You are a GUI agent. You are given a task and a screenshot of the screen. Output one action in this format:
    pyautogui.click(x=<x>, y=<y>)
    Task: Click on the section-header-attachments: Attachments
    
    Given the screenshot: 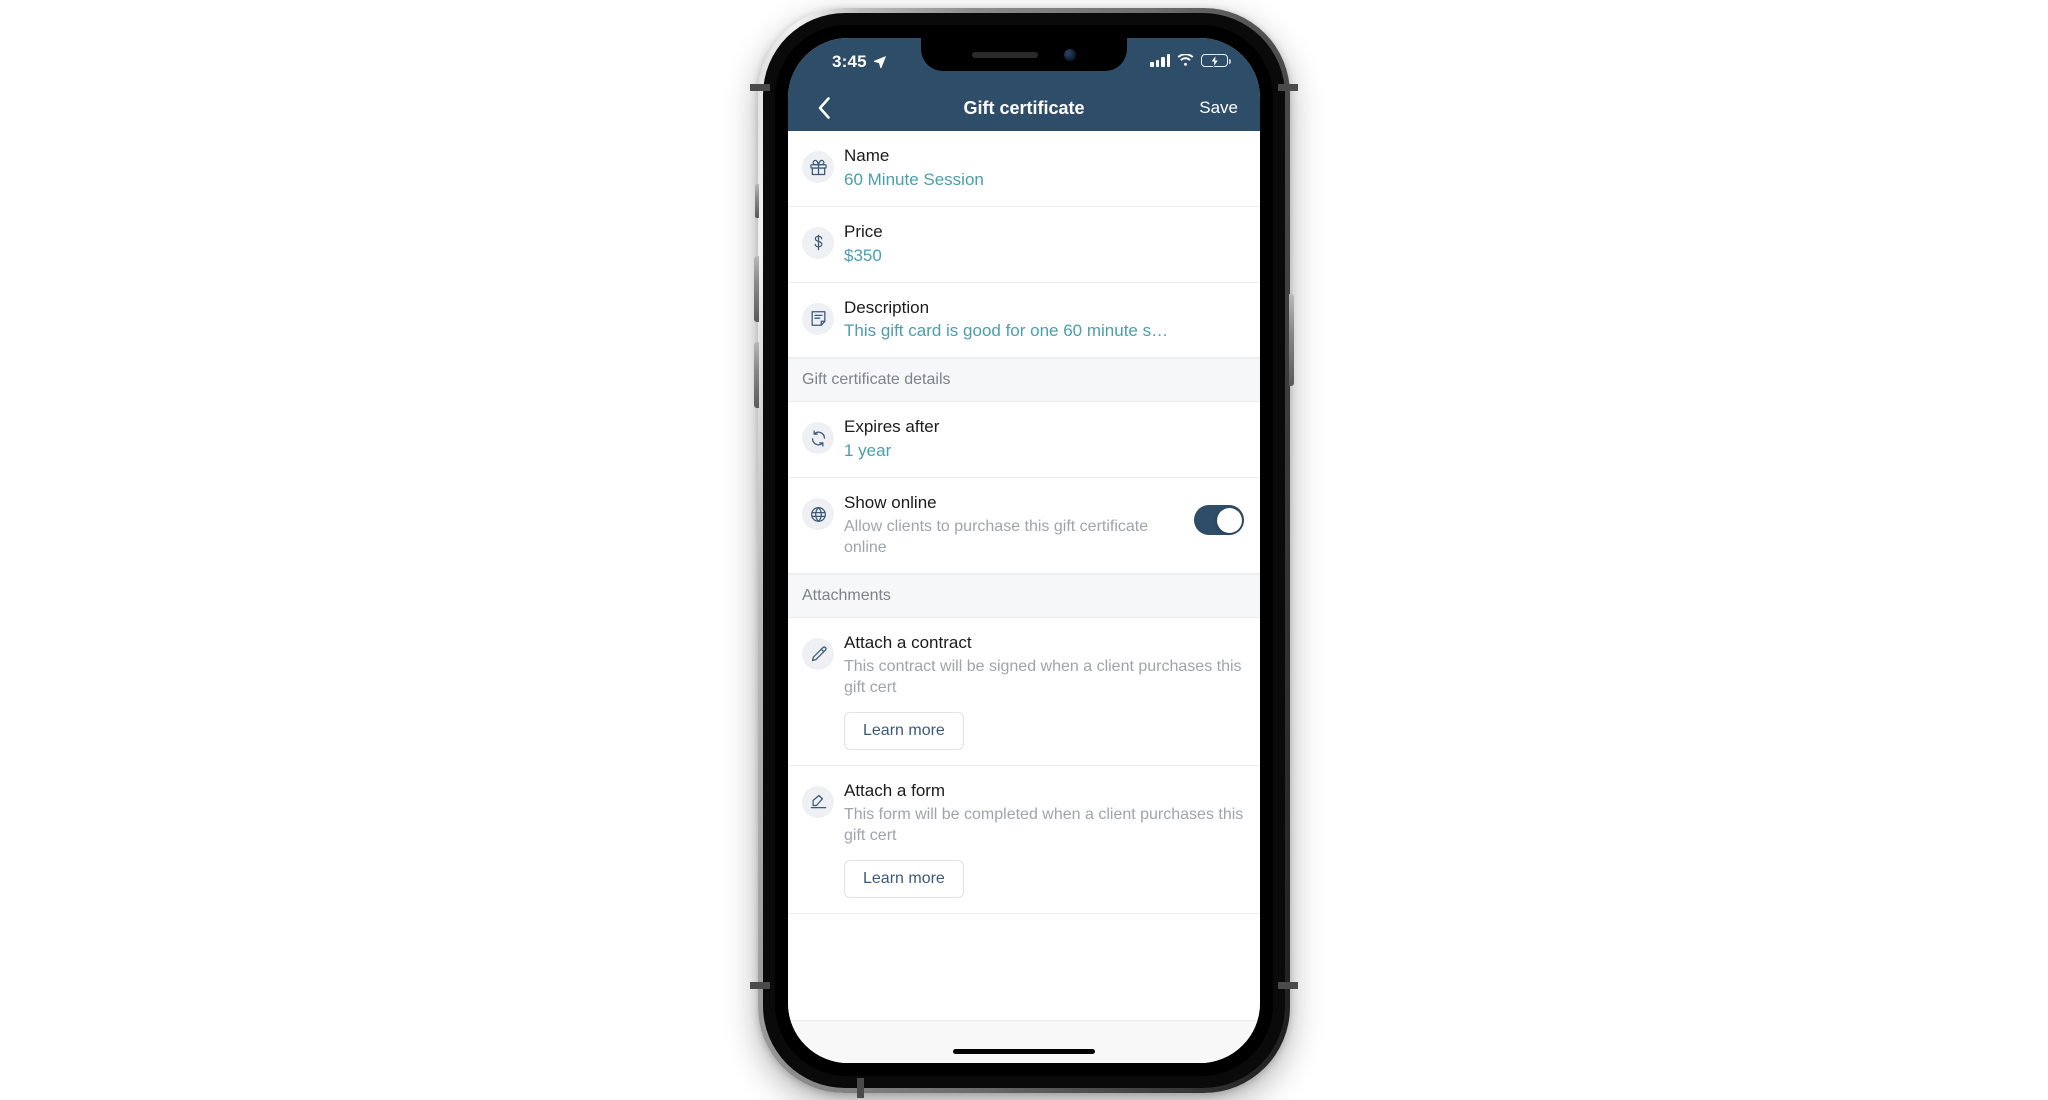 What is the action you would take?
    pyautogui.click(x=1024, y=596)
    